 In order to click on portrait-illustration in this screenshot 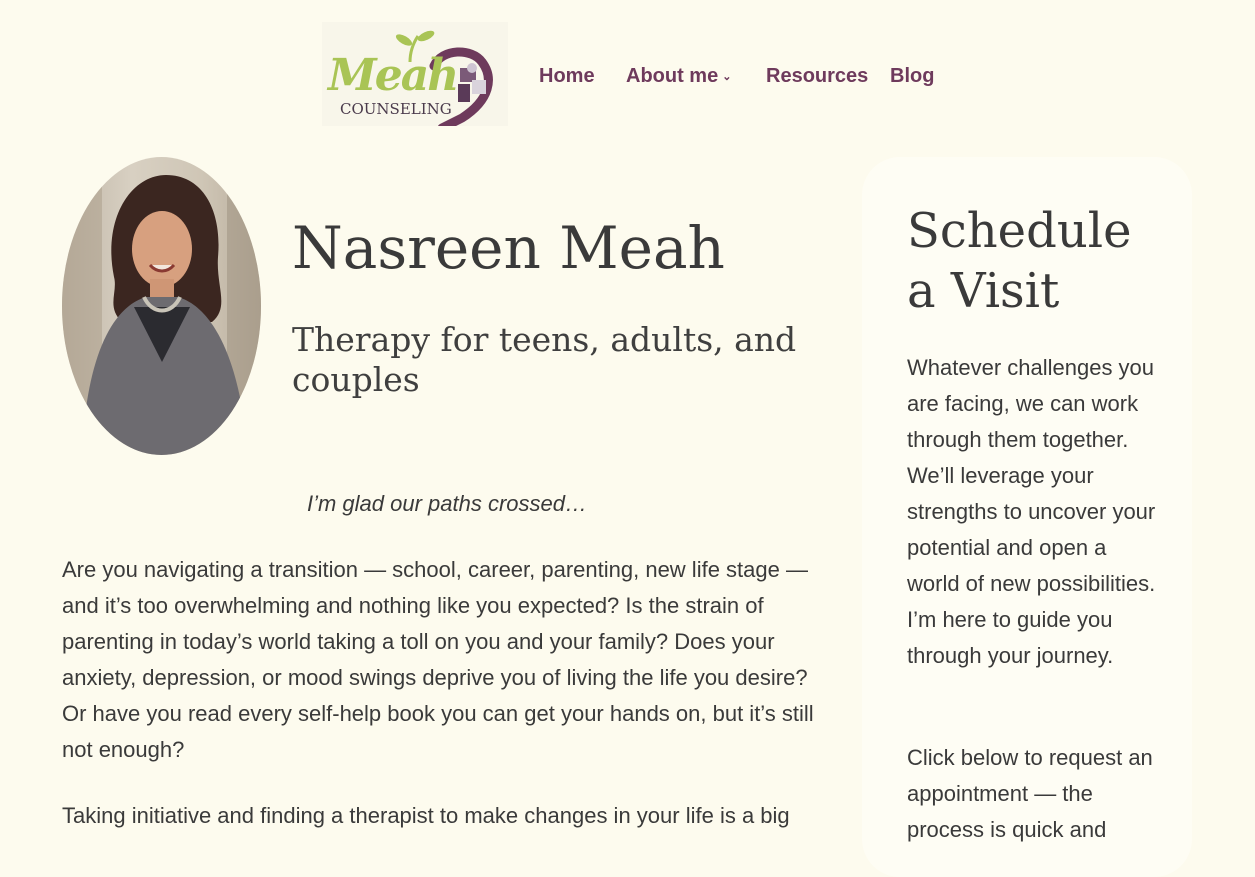, I will do `click(161, 306)`.